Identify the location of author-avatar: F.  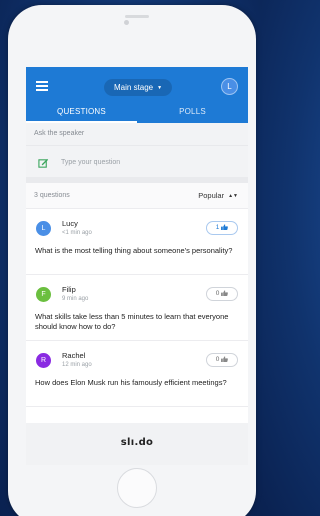
(43, 294).